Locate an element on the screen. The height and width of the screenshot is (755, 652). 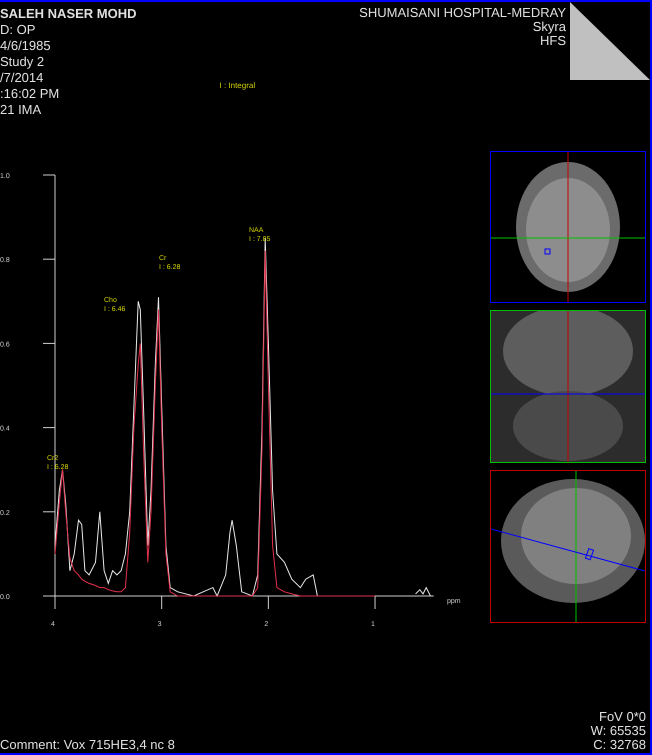
site-info-text: Skyra is located at coordinates (549, 27).